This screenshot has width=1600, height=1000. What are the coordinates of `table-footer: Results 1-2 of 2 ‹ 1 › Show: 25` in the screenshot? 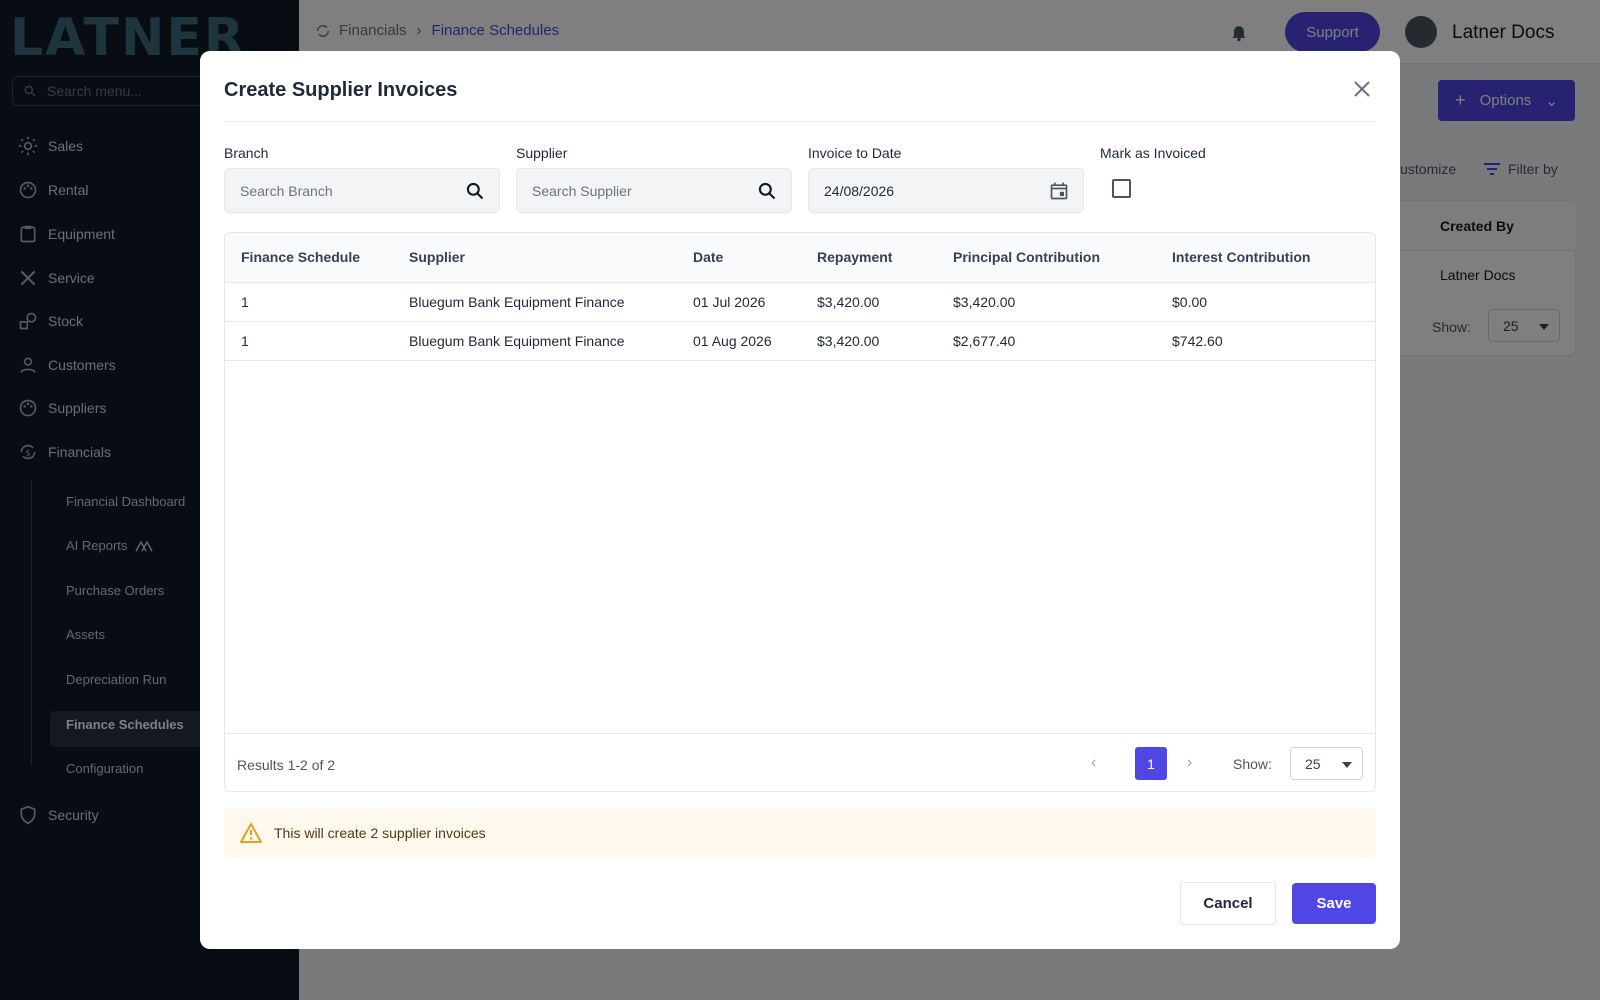 It's located at (800, 762).